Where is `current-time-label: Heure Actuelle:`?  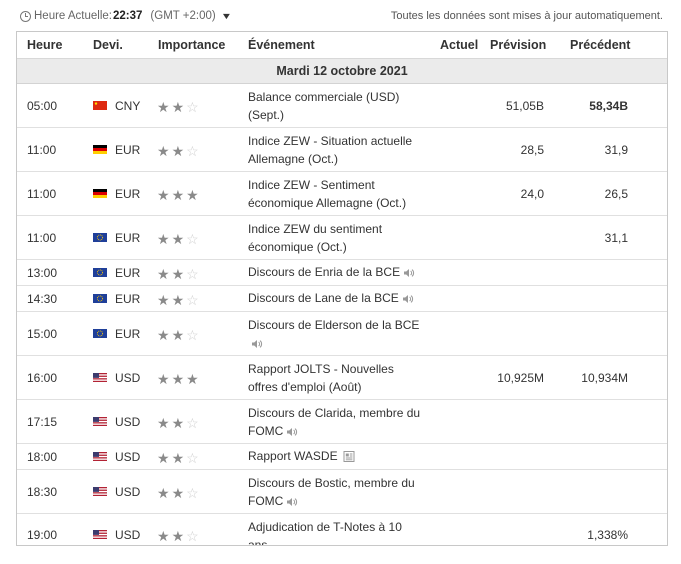 current-time-label: Heure Actuelle: is located at coordinates (73, 16).